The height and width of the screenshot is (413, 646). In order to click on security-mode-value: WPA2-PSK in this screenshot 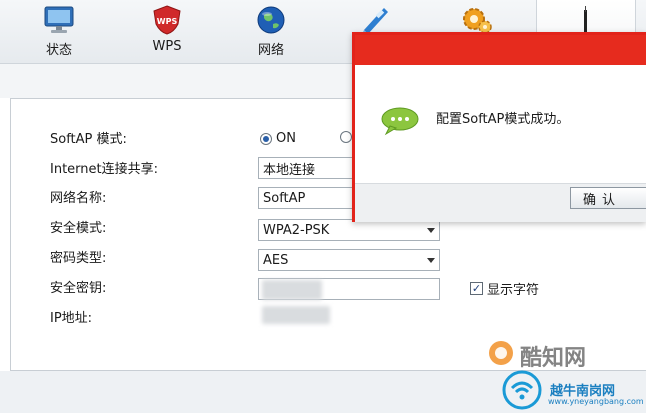, I will do `click(296, 230)`.